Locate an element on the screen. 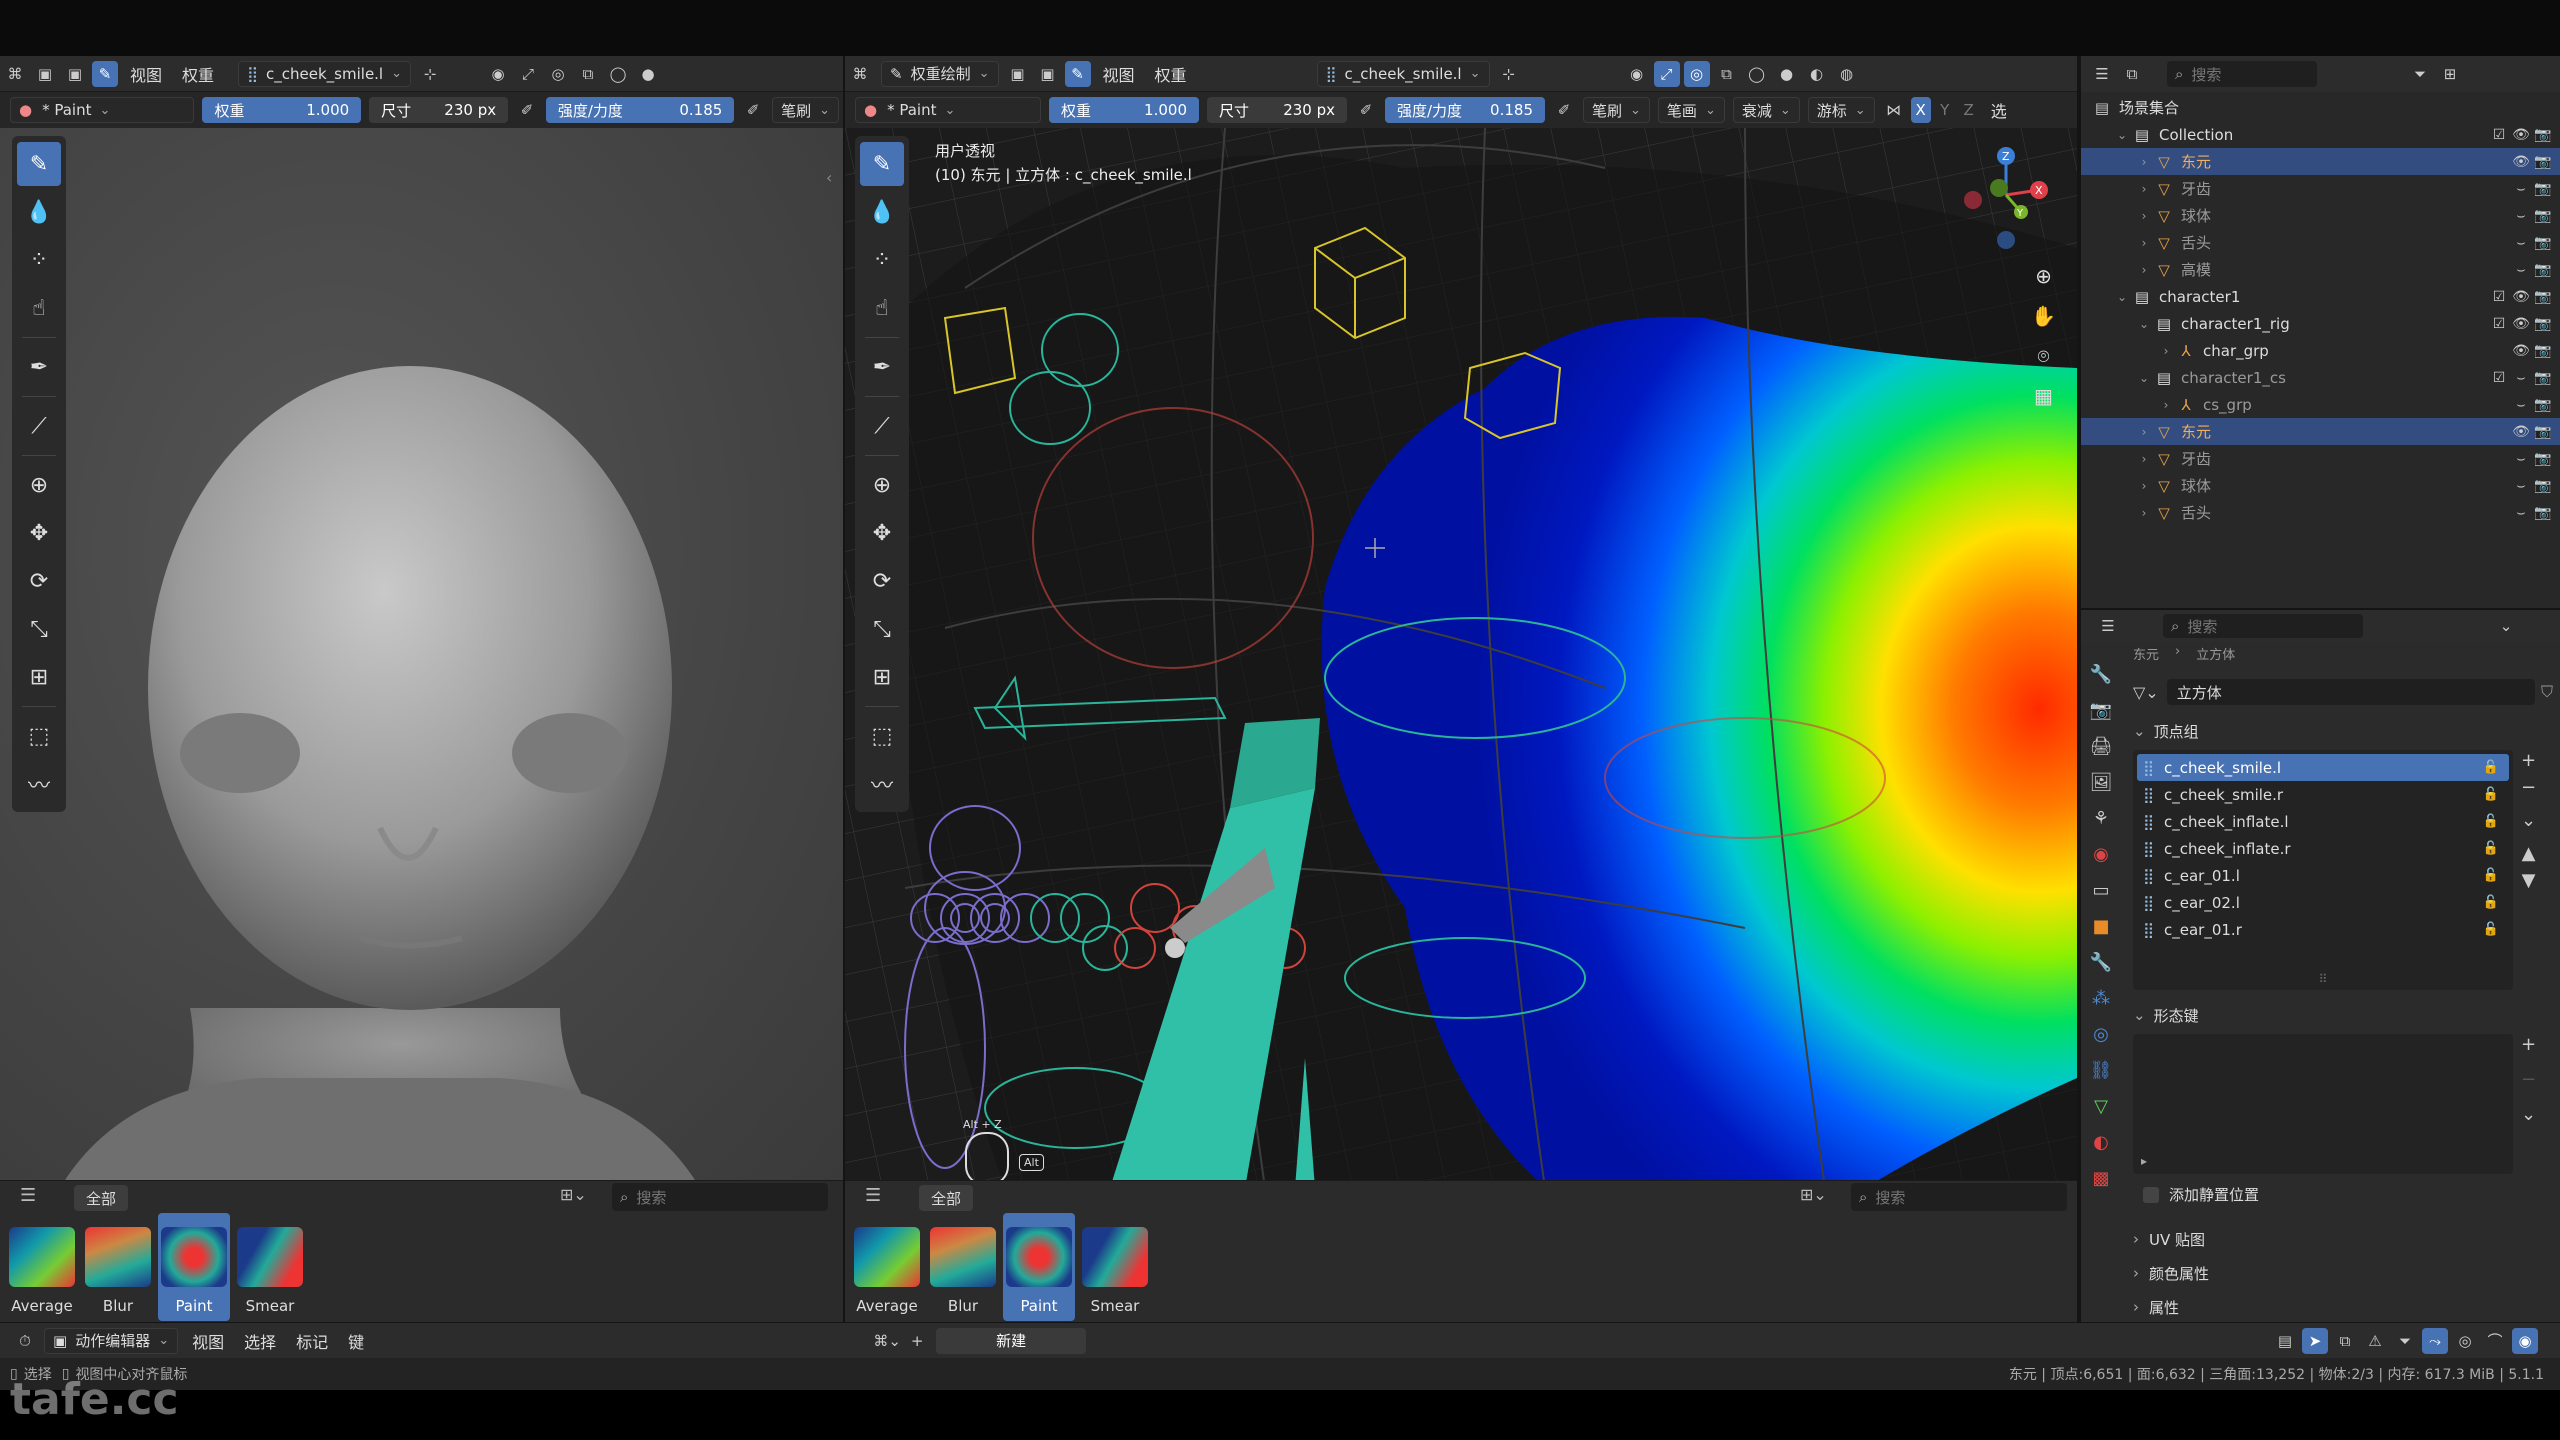  move-tool-icon: ✥ is located at coordinates (39, 533).